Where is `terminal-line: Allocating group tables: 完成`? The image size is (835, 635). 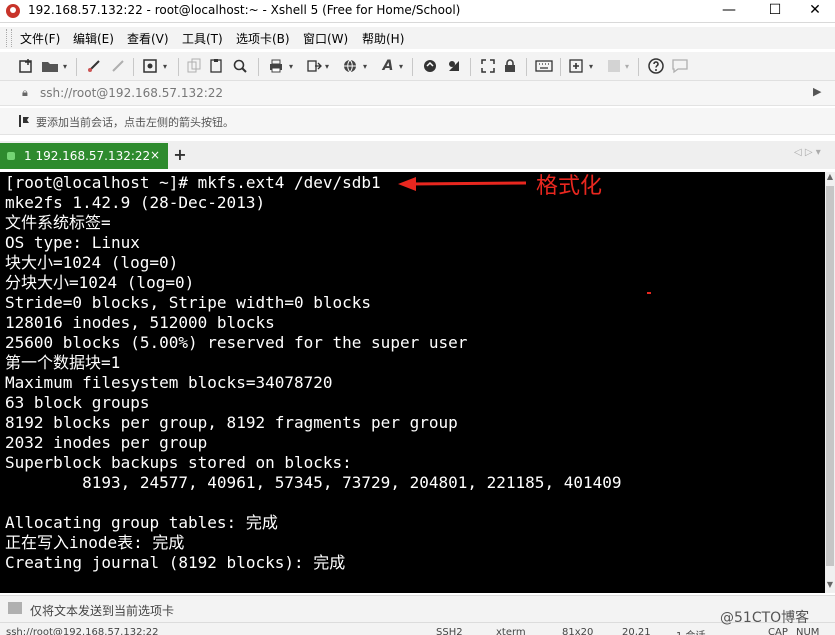
terminal-line: Allocating group tables: 完成 is located at coordinates (141, 522).